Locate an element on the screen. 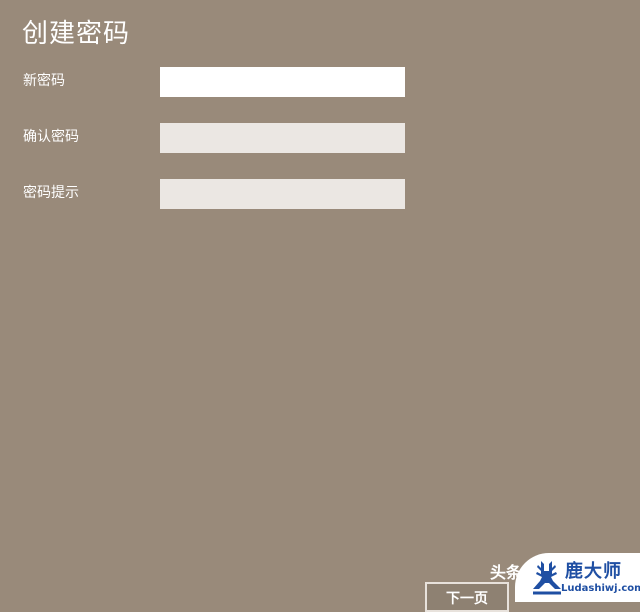 The height and width of the screenshot is (612, 640). logo-url: Ludashiwj.com is located at coordinates (600, 588).